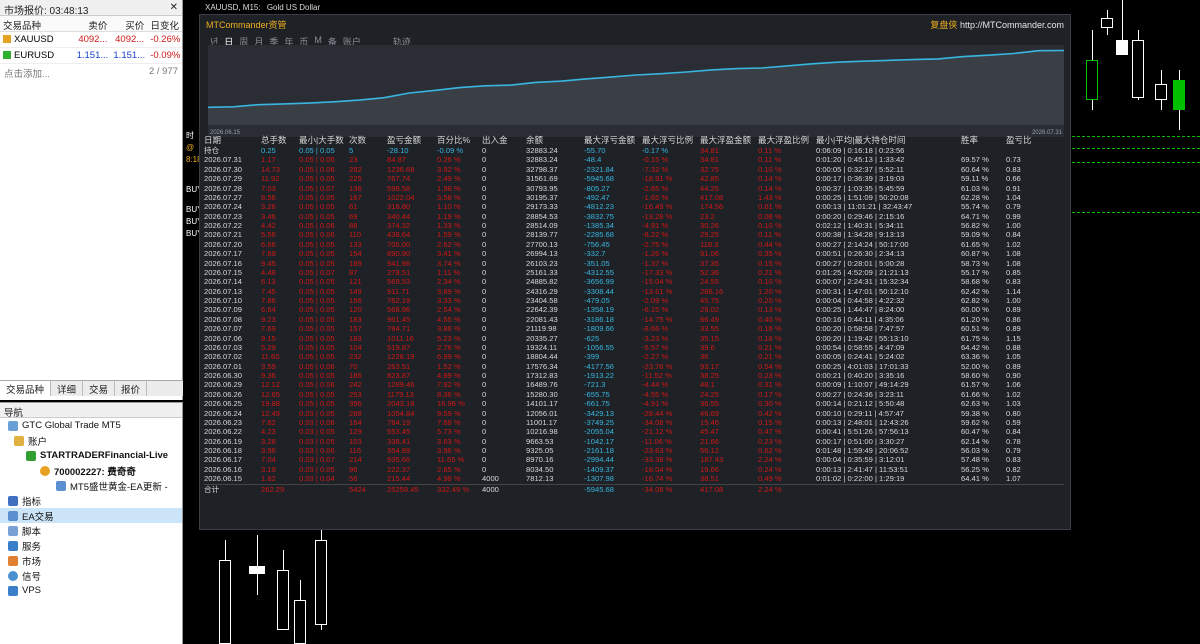 The width and height of the screenshot is (1200, 644). Describe the element at coordinates (71, 425) in the screenshot. I see `nav-broker-label: GTC Global Trade MT5` at that location.